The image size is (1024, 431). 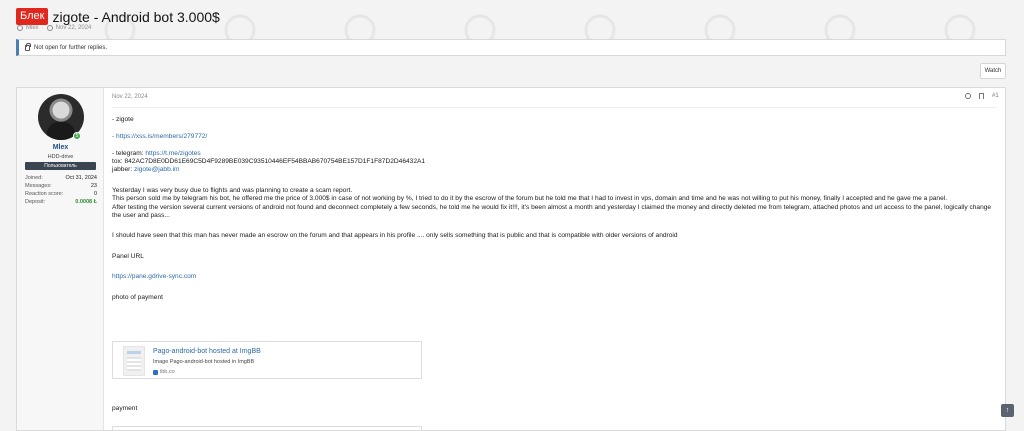 I want to click on stat-value: Oct 31, 2024, so click(x=81, y=178).